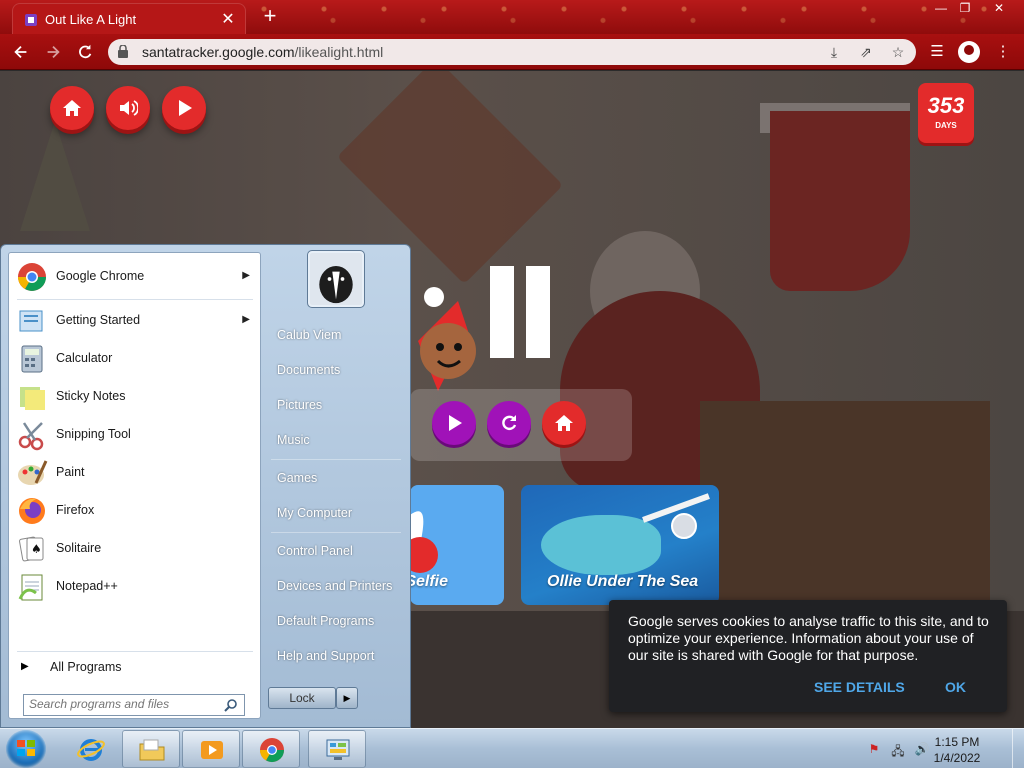  I want to click on browser-tab: Out Like A Light ✕, so click(129, 18).